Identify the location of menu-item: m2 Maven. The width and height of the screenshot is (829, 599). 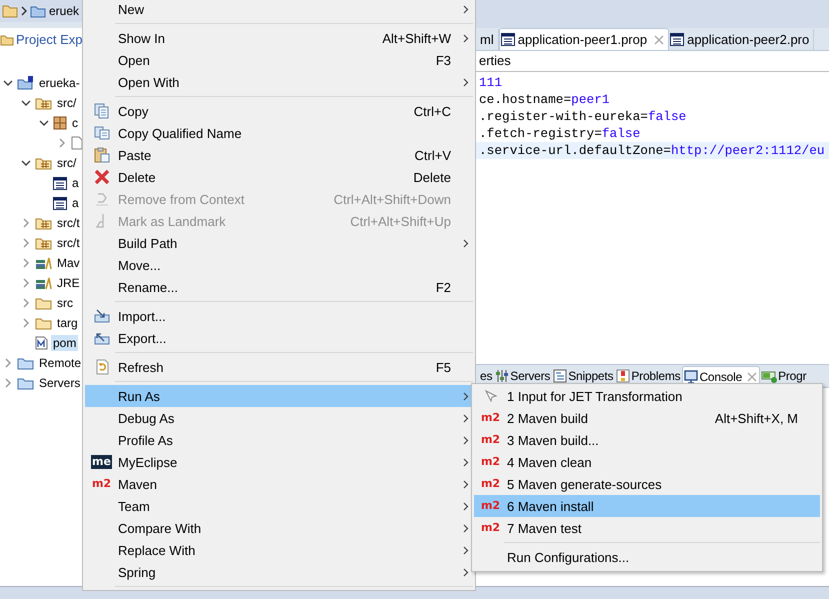
(279, 484).